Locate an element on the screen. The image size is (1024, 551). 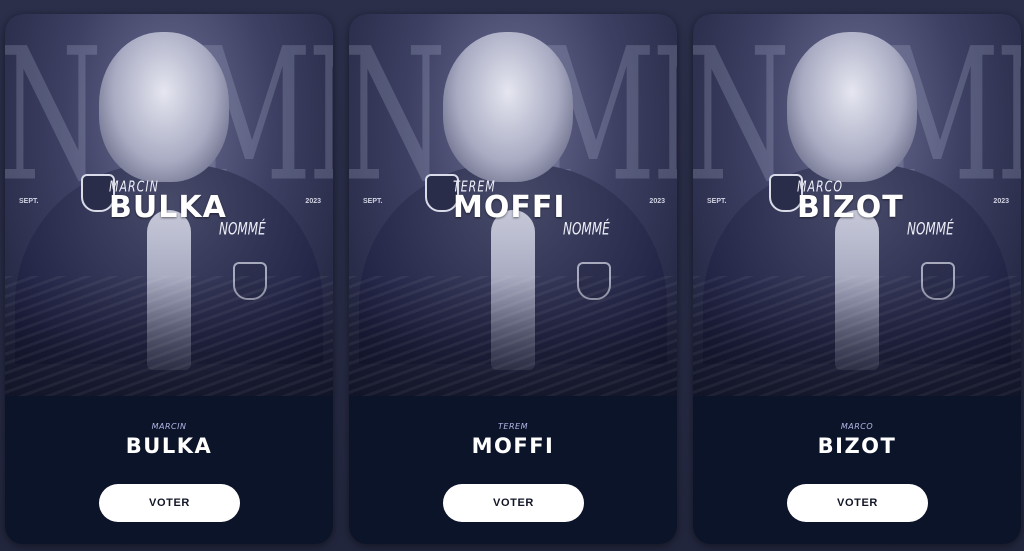
player-last-name: BIZOT is located at coordinates (857, 446).